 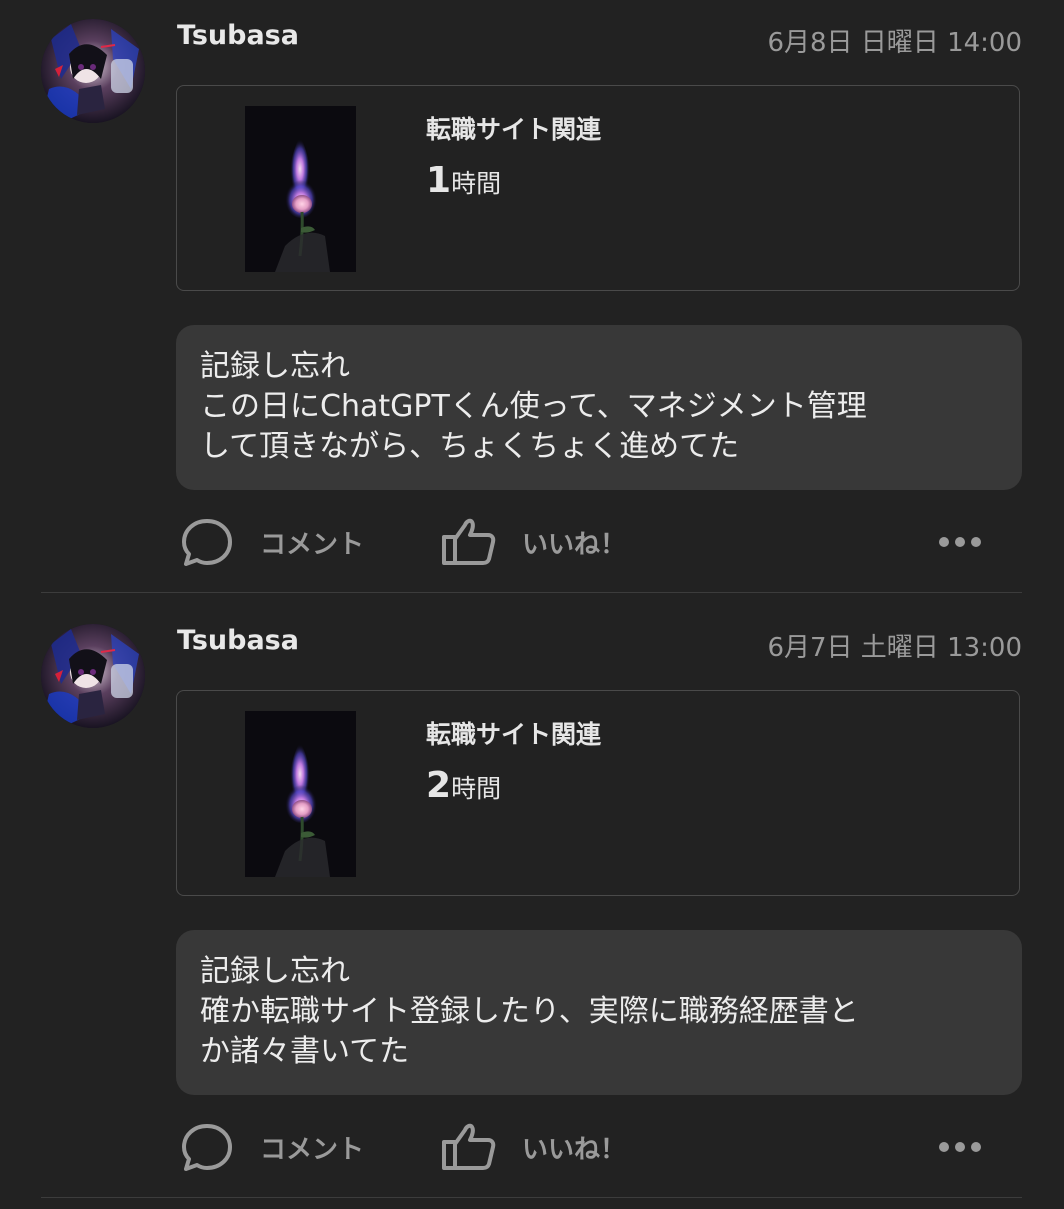 I want to click on record-duration: 2時間, so click(x=463, y=785).